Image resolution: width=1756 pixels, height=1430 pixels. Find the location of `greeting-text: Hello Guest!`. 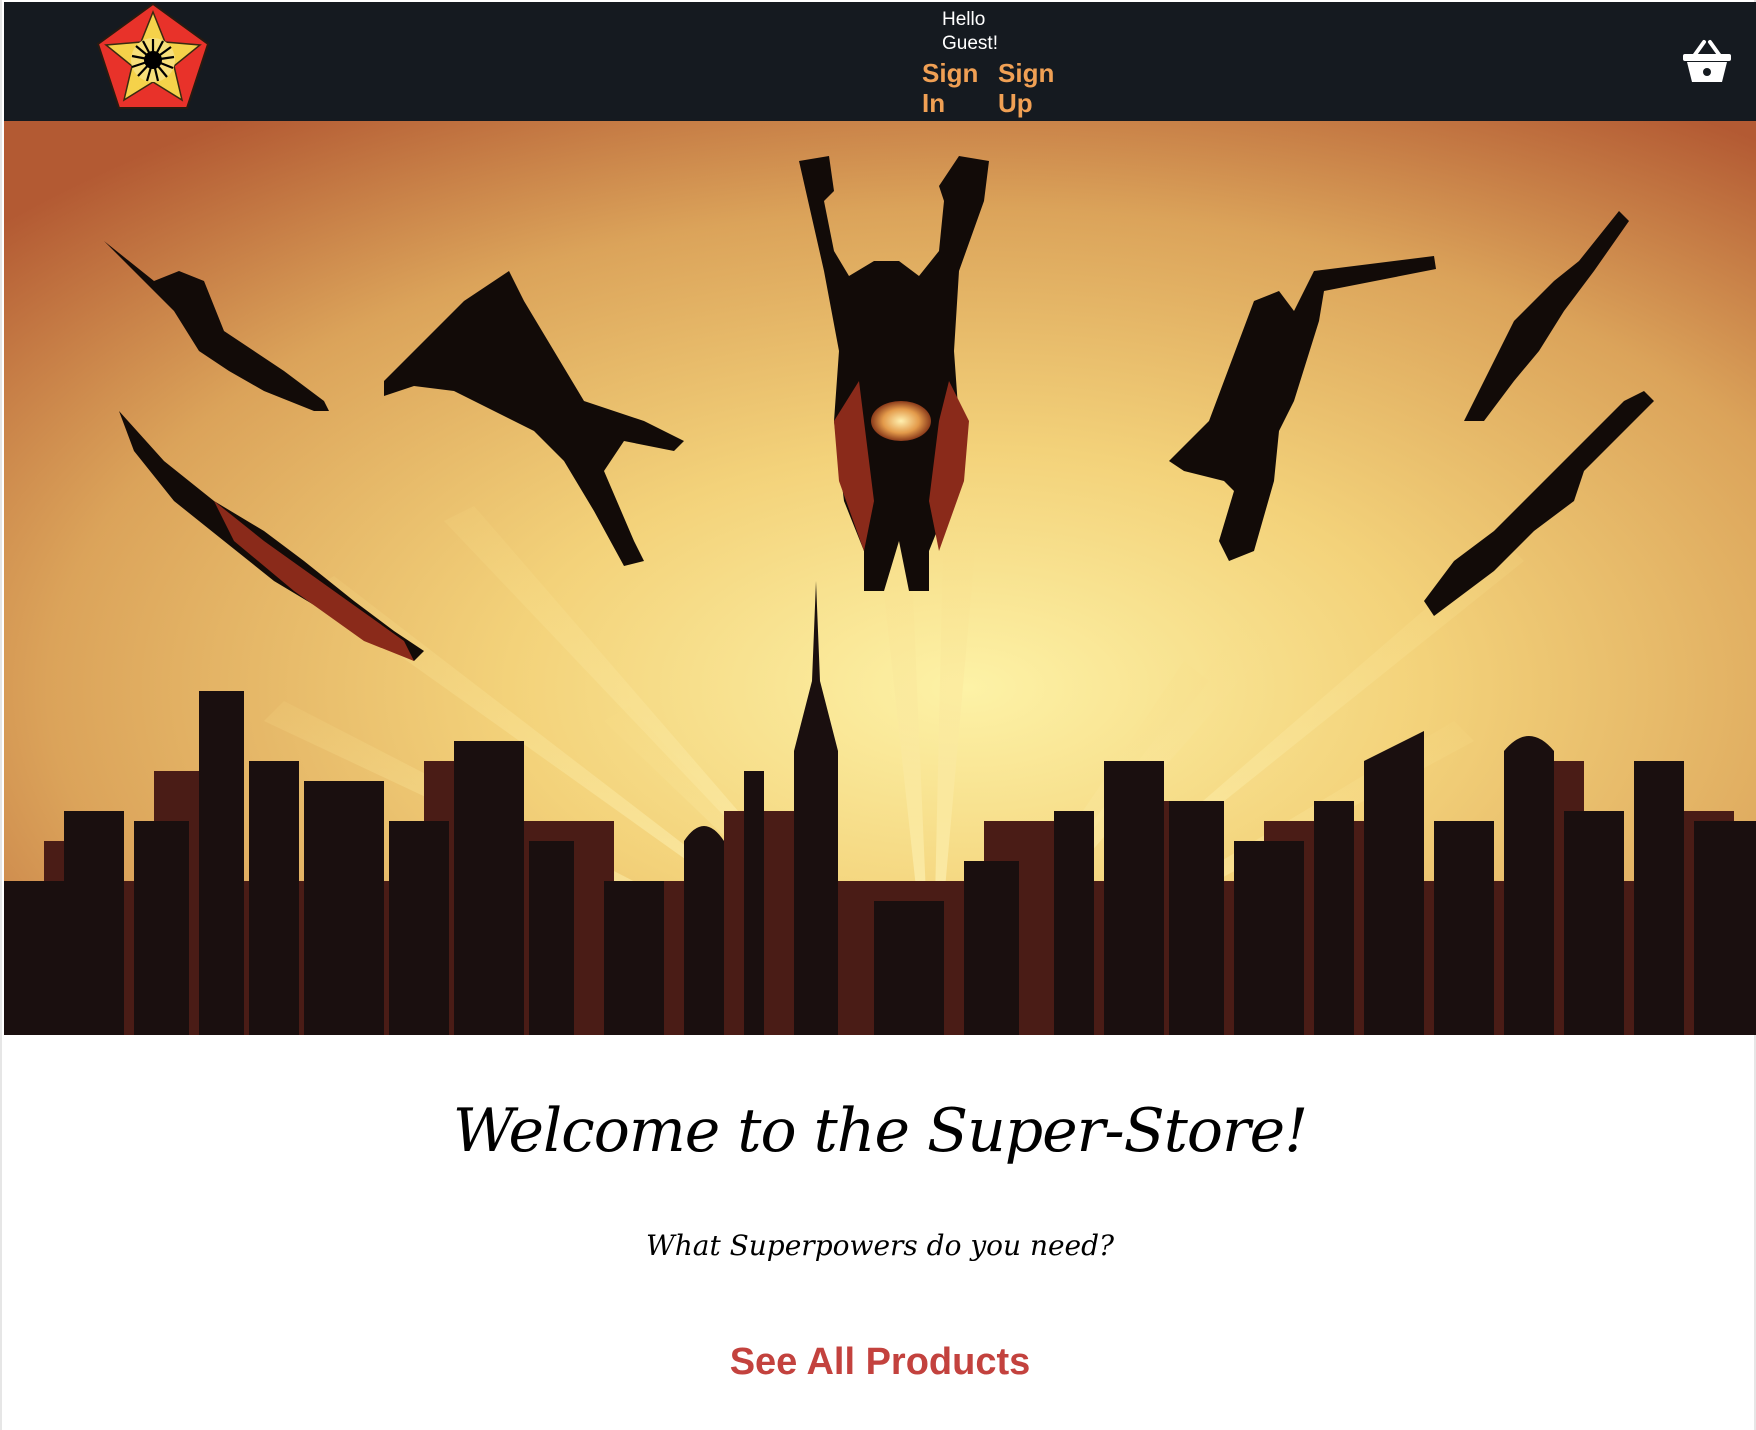

greeting-text: Hello Guest! is located at coordinates (970, 31).